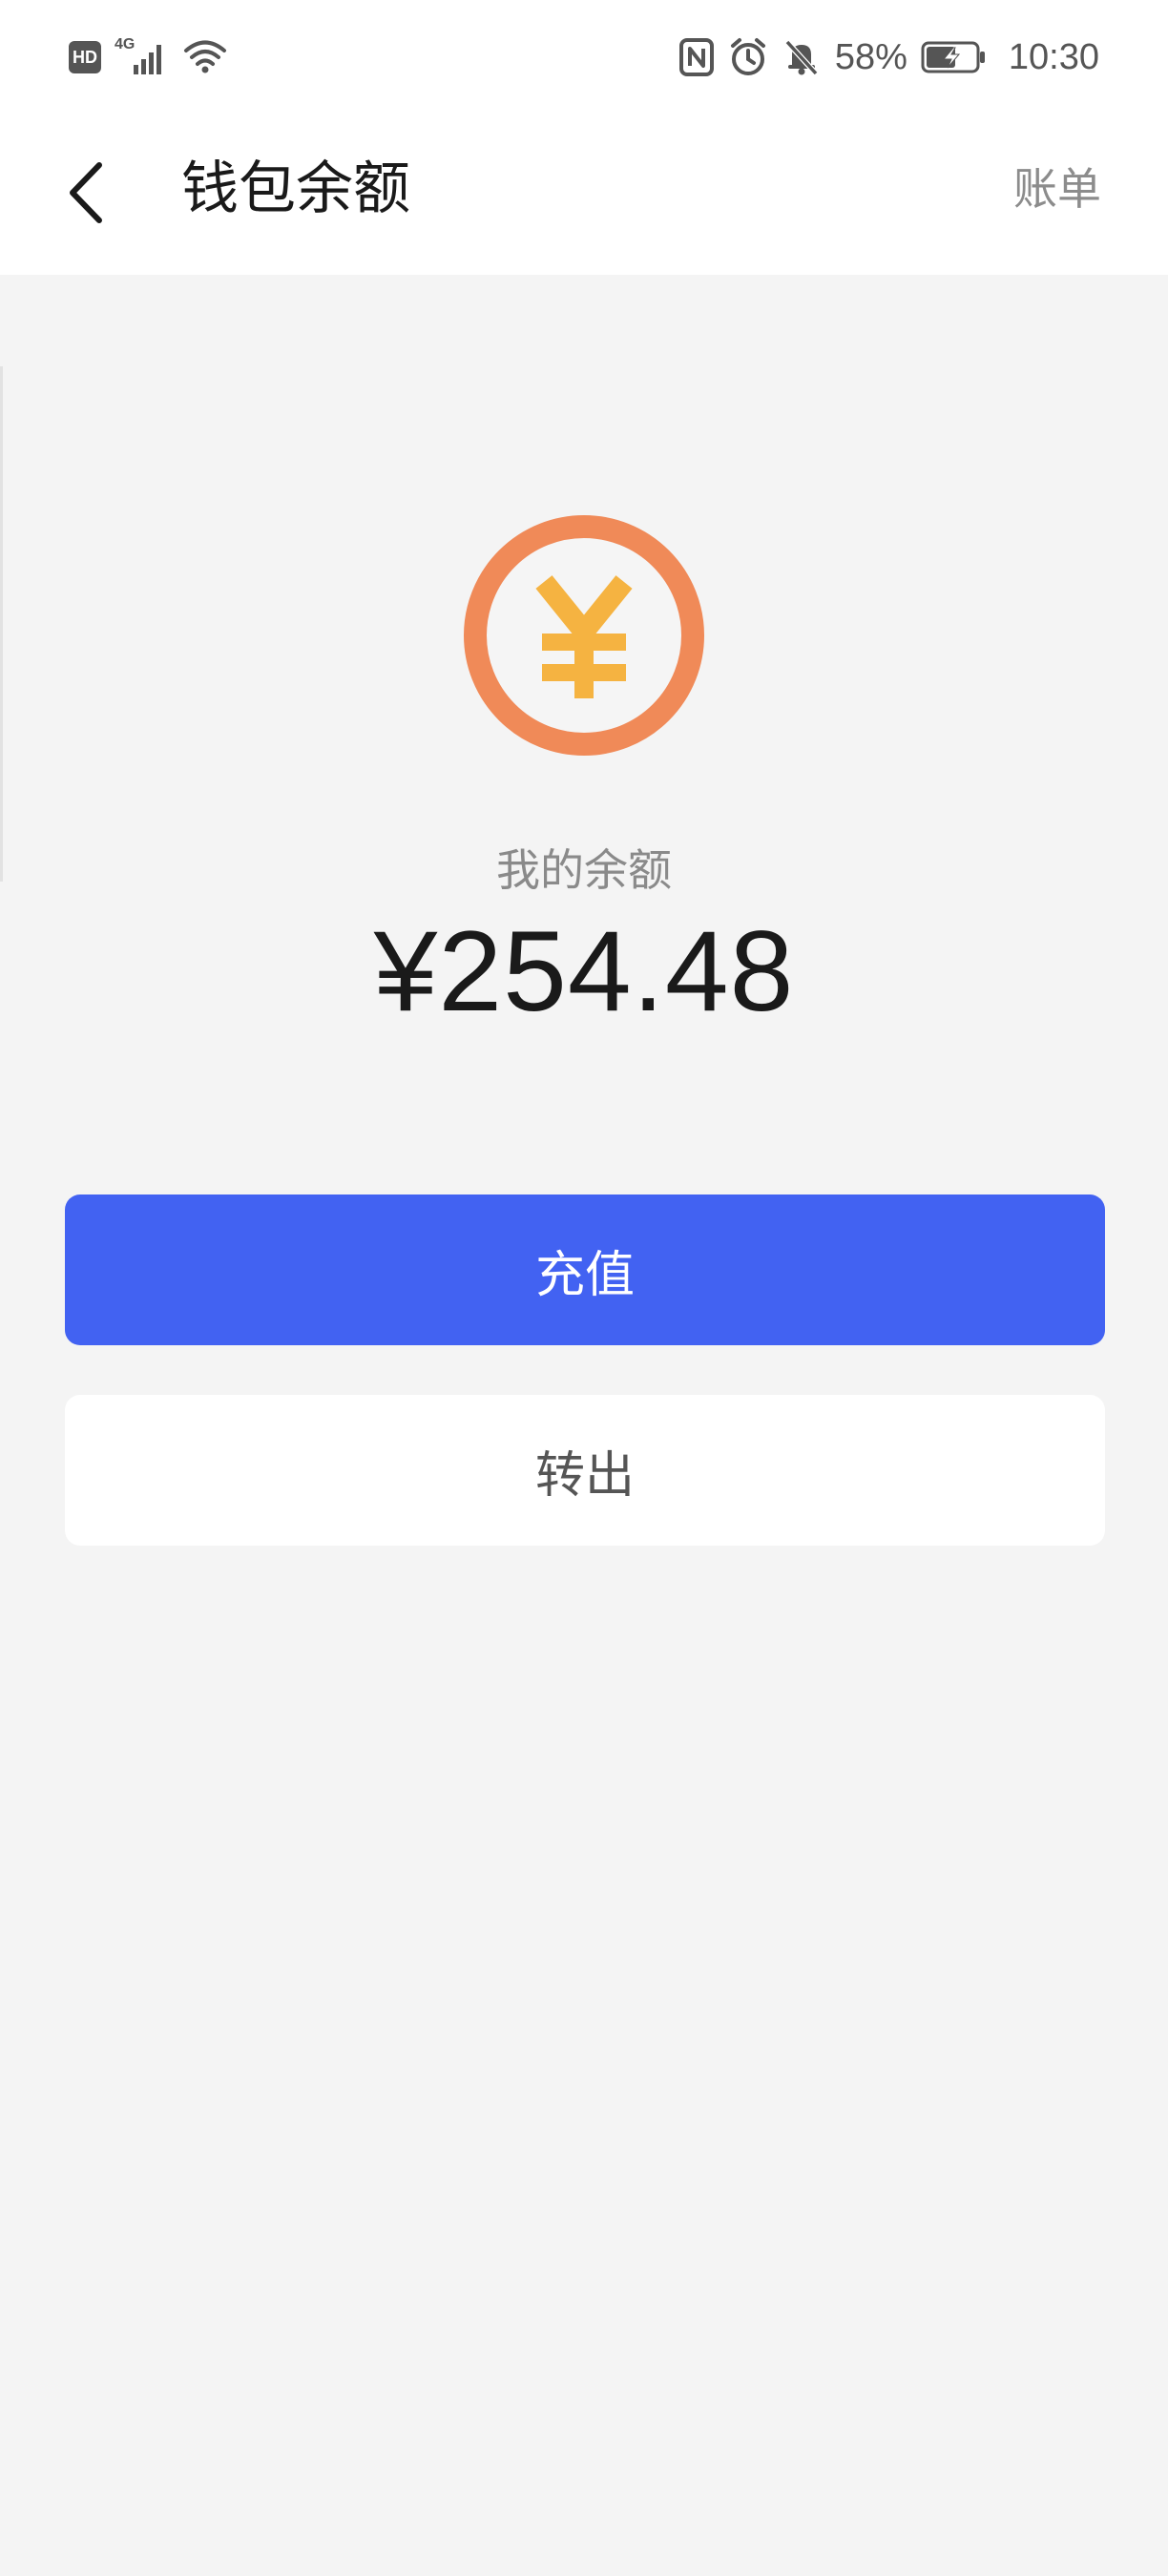 The image size is (1168, 2576). I want to click on status-right-group: 58% 10:30, so click(888, 57).